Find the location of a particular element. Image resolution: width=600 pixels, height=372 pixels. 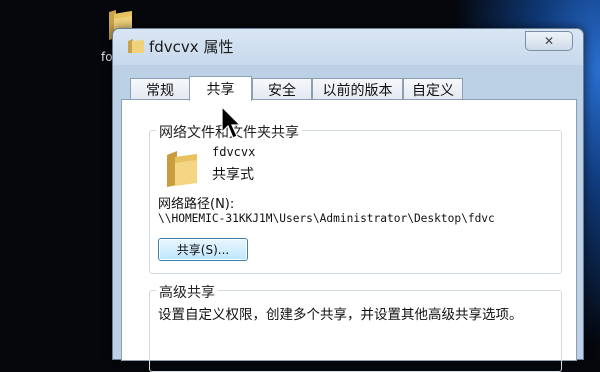

folder-icon is located at coordinates (136, 46).